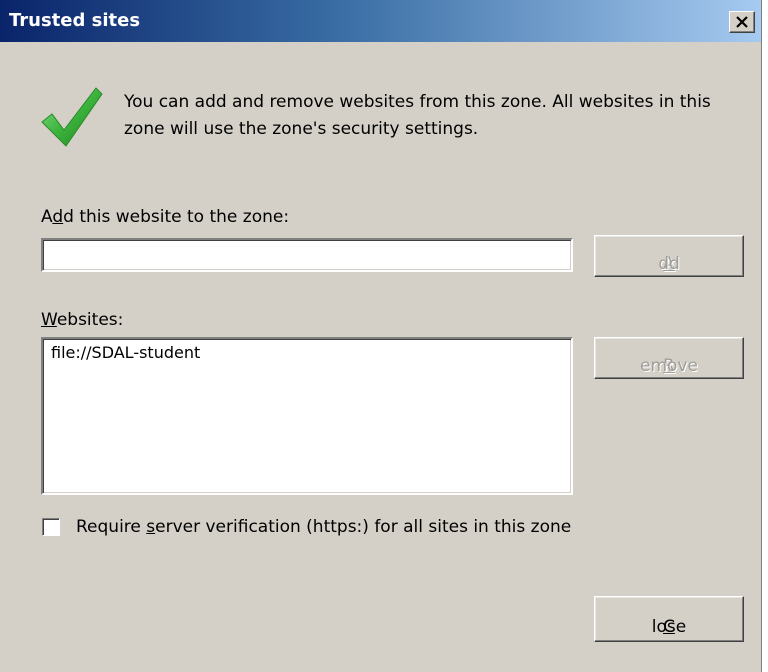 The image size is (768, 672). I want to click on add-button: Add, so click(669, 256).